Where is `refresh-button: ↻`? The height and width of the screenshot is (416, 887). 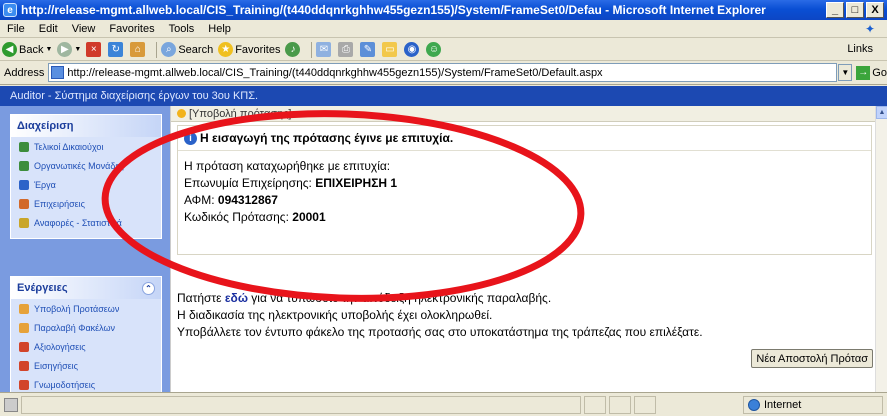
refresh-button: ↻ is located at coordinates (116, 49).